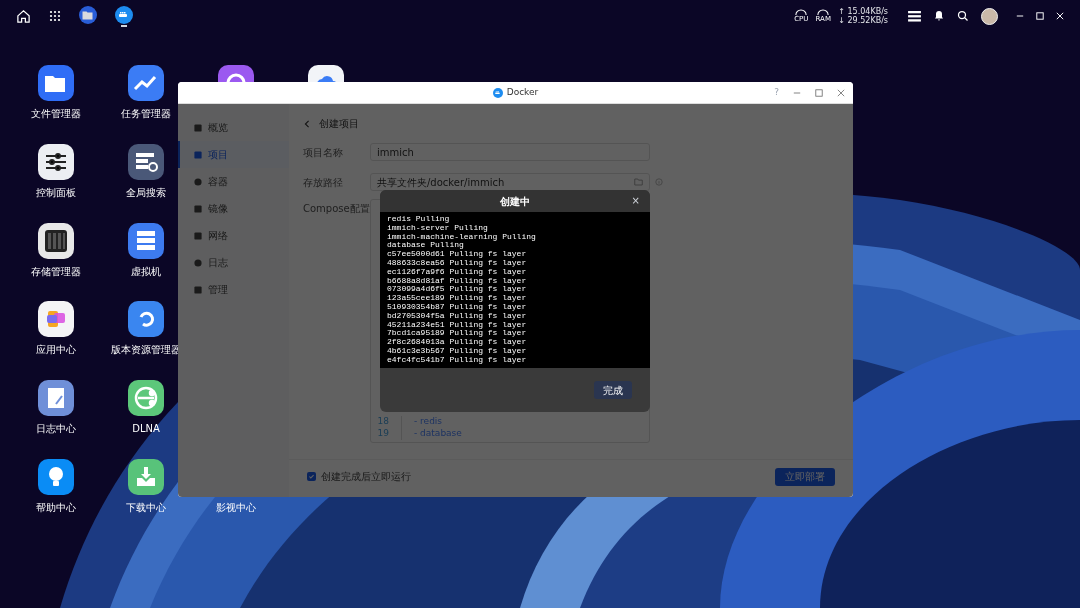 This screenshot has height=608, width=1080. Describe the element at coordinates (457, 254) in the screenshot. I see `log-line: c57ee5000d61 Pulling fs layer` at that location.